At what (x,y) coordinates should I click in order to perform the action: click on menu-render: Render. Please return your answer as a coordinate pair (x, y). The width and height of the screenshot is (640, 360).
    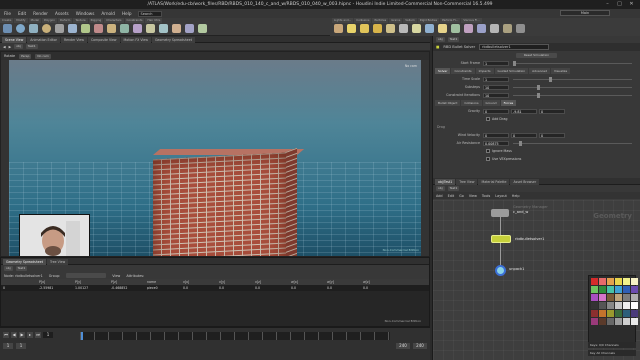
    Looking at the image, I should click on (40, 13).